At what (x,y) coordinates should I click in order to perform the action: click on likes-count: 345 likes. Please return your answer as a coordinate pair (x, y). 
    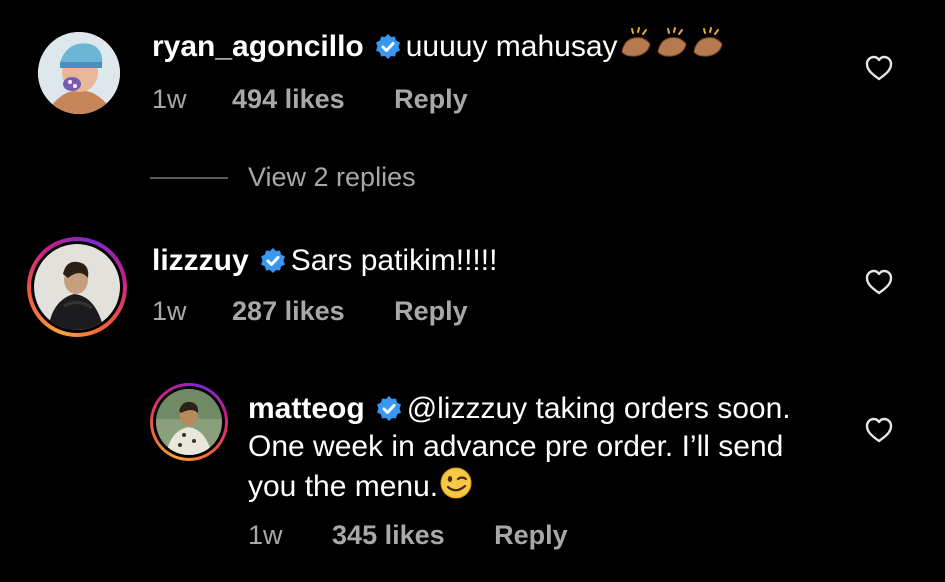
    Looking at the image, I should click on (388, 535).